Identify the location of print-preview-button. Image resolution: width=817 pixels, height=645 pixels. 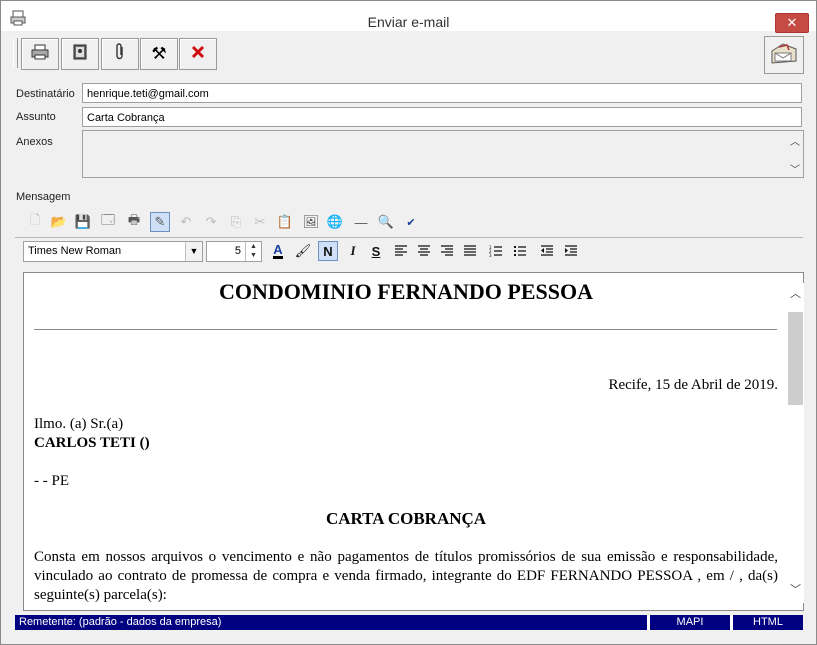
(40, 54).